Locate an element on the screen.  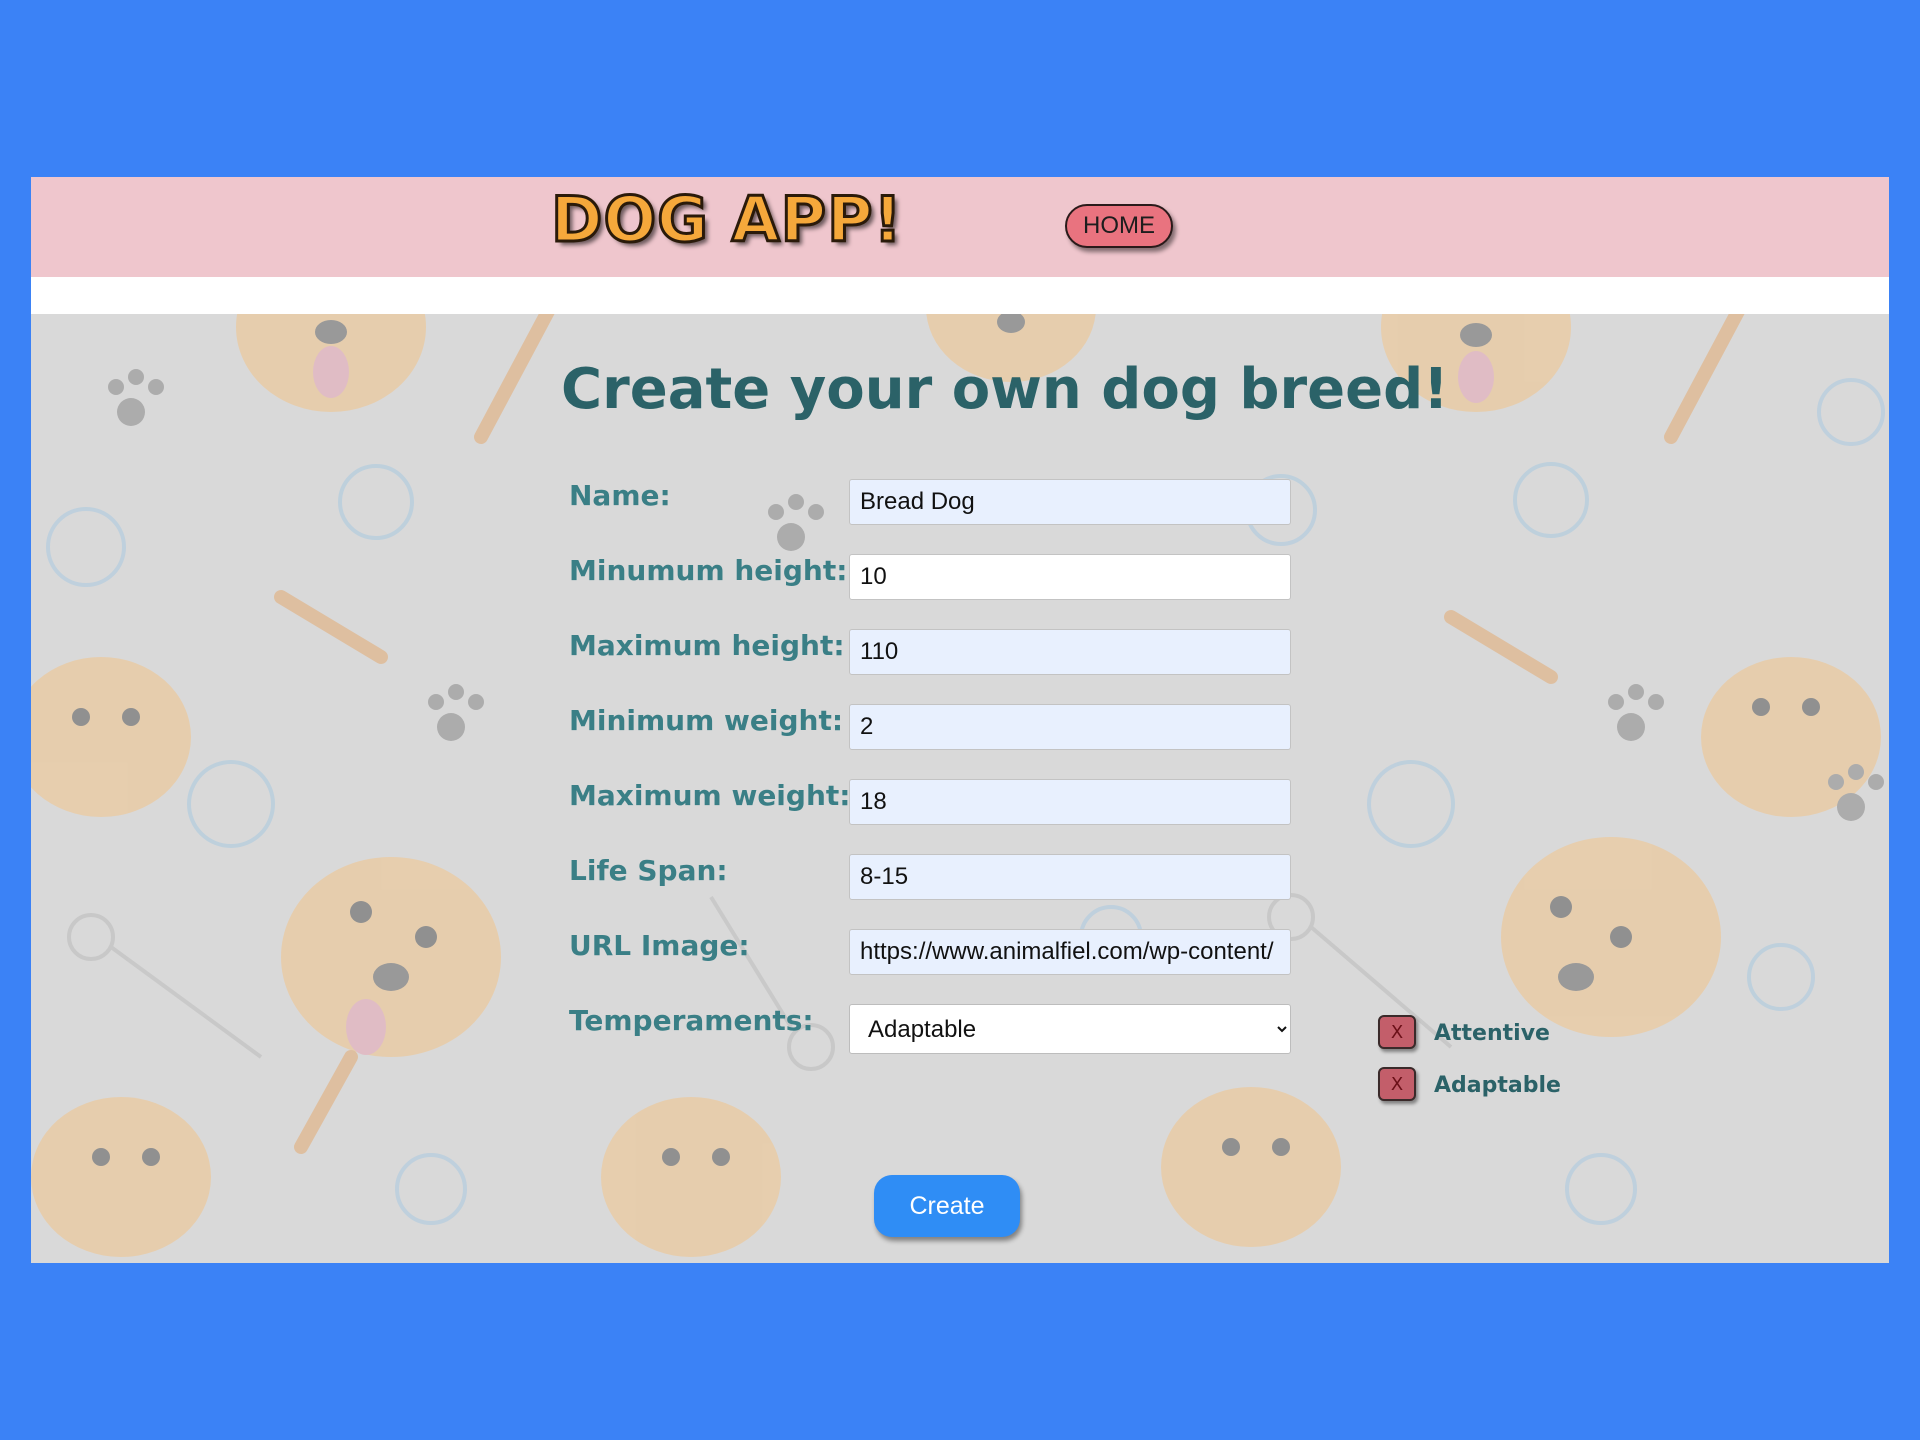
app-logo: DOG APP! is located at coordinates (727, 219).